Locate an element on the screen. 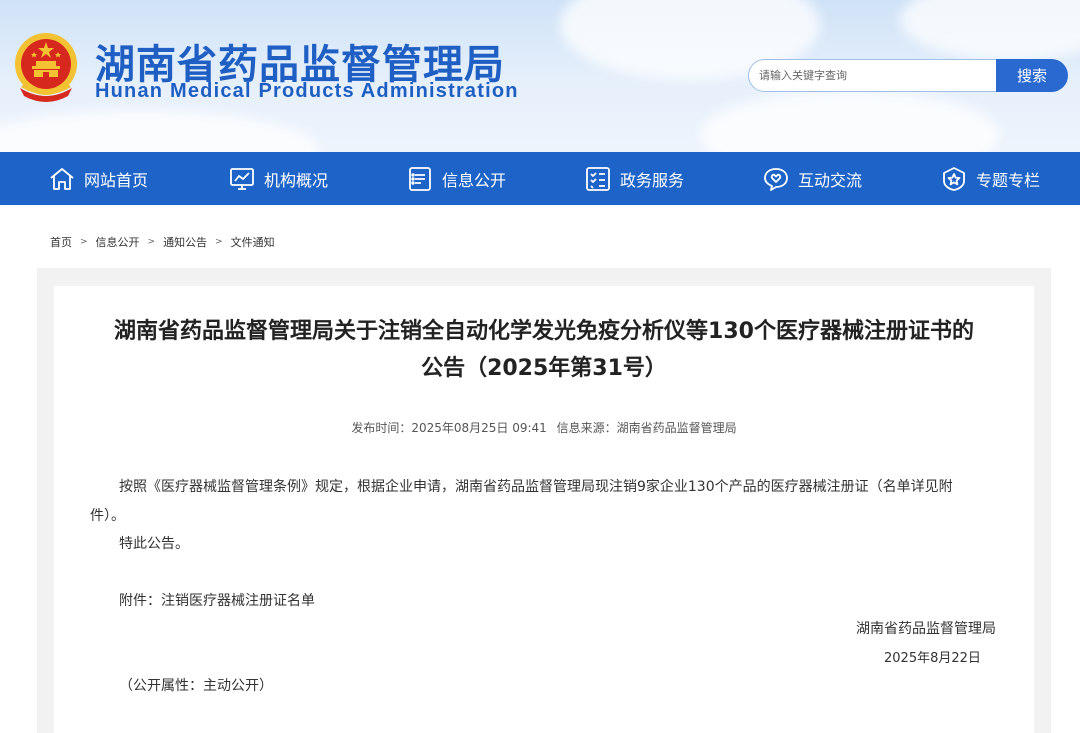 This screenshot has width=1080, height=733. breadcrumb-item-notices: 通知公告 is located at coordinates (185, 242).